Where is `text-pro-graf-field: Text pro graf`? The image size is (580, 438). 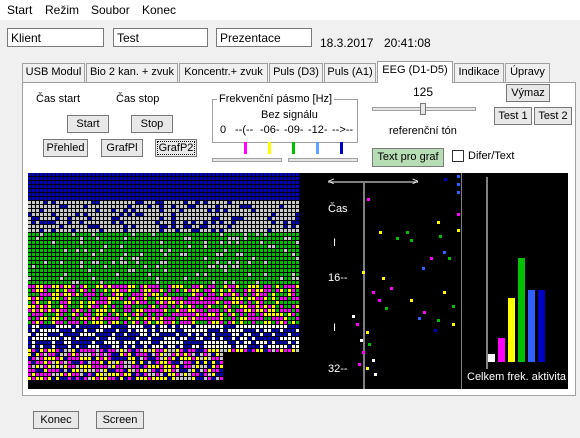 text-pro-graf-field: Text pro graf is located at coordinates (408, 157).